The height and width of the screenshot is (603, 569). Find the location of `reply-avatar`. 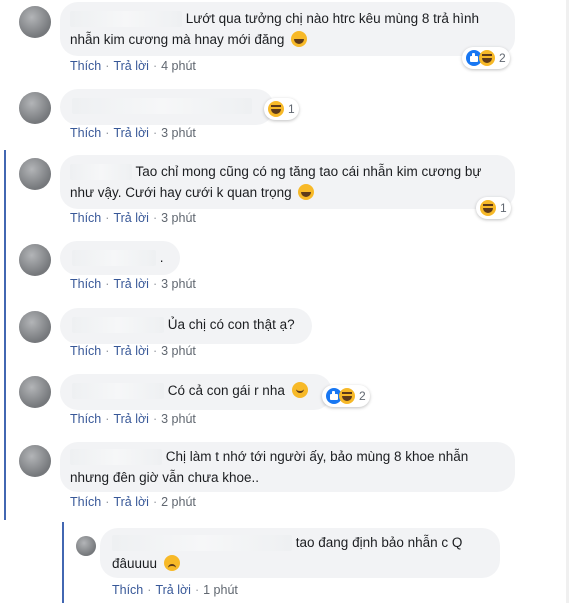

reply-avatar is located at coordinates (86, 546).